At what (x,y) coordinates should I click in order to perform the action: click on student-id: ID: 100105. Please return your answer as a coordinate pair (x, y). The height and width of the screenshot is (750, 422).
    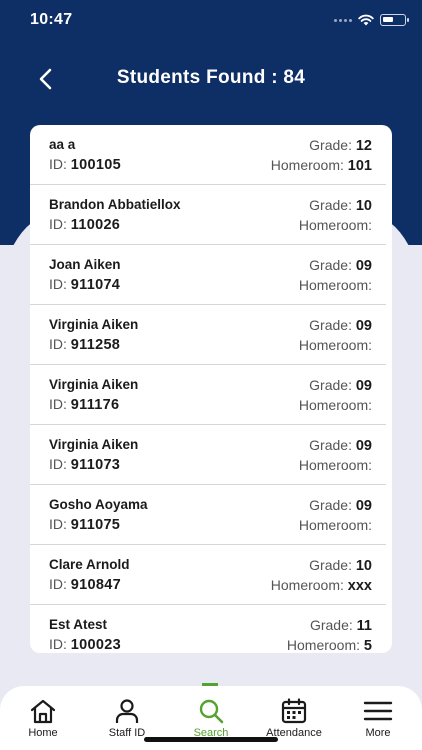
    Looking at the image, I should click on (85, 164).